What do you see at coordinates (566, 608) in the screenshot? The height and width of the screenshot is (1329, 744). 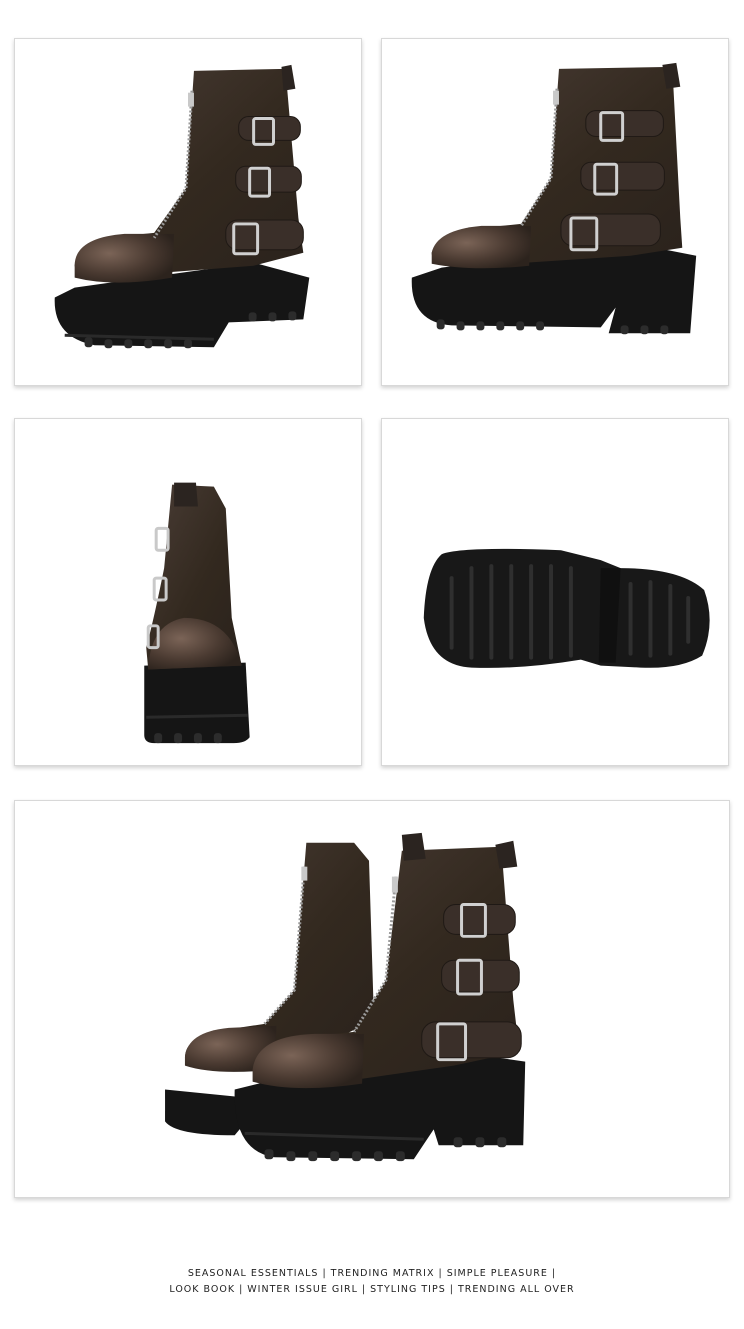 I see `boot-sole-illustration` at bounding box center [566, 608].